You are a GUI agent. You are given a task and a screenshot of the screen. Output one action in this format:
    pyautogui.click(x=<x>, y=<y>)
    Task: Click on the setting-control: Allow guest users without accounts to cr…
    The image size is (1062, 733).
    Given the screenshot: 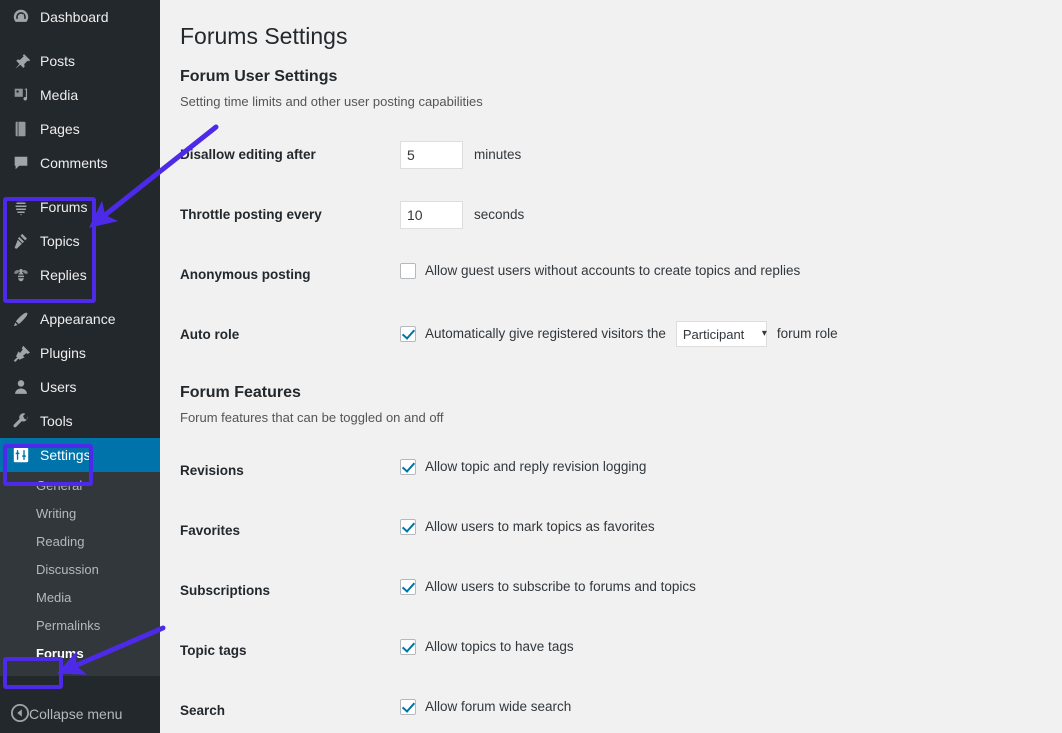 What is the action you would take?
    pyautogui.click(x=731, y=275)
    